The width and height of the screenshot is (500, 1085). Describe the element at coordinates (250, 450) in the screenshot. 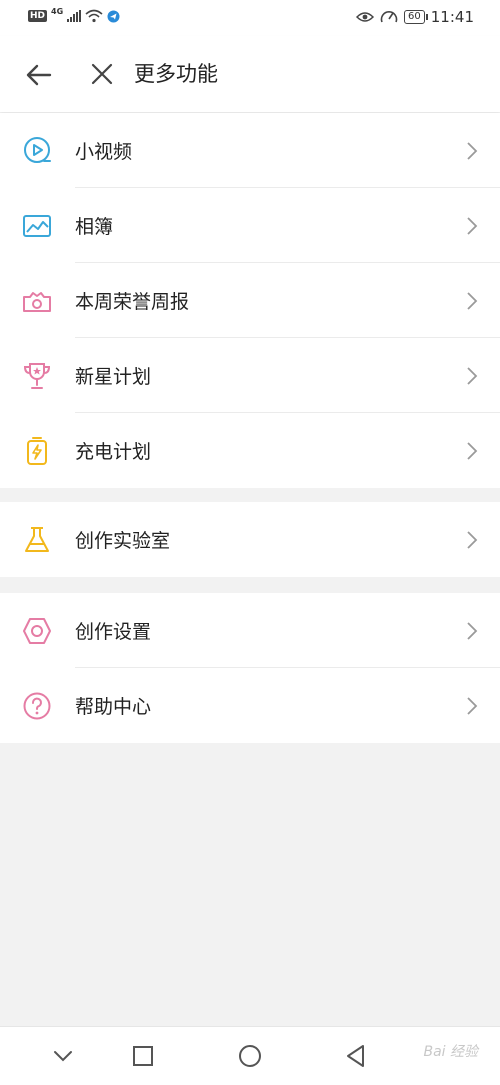

I see `menu-item-charging-plan: 充电计划` at that location.